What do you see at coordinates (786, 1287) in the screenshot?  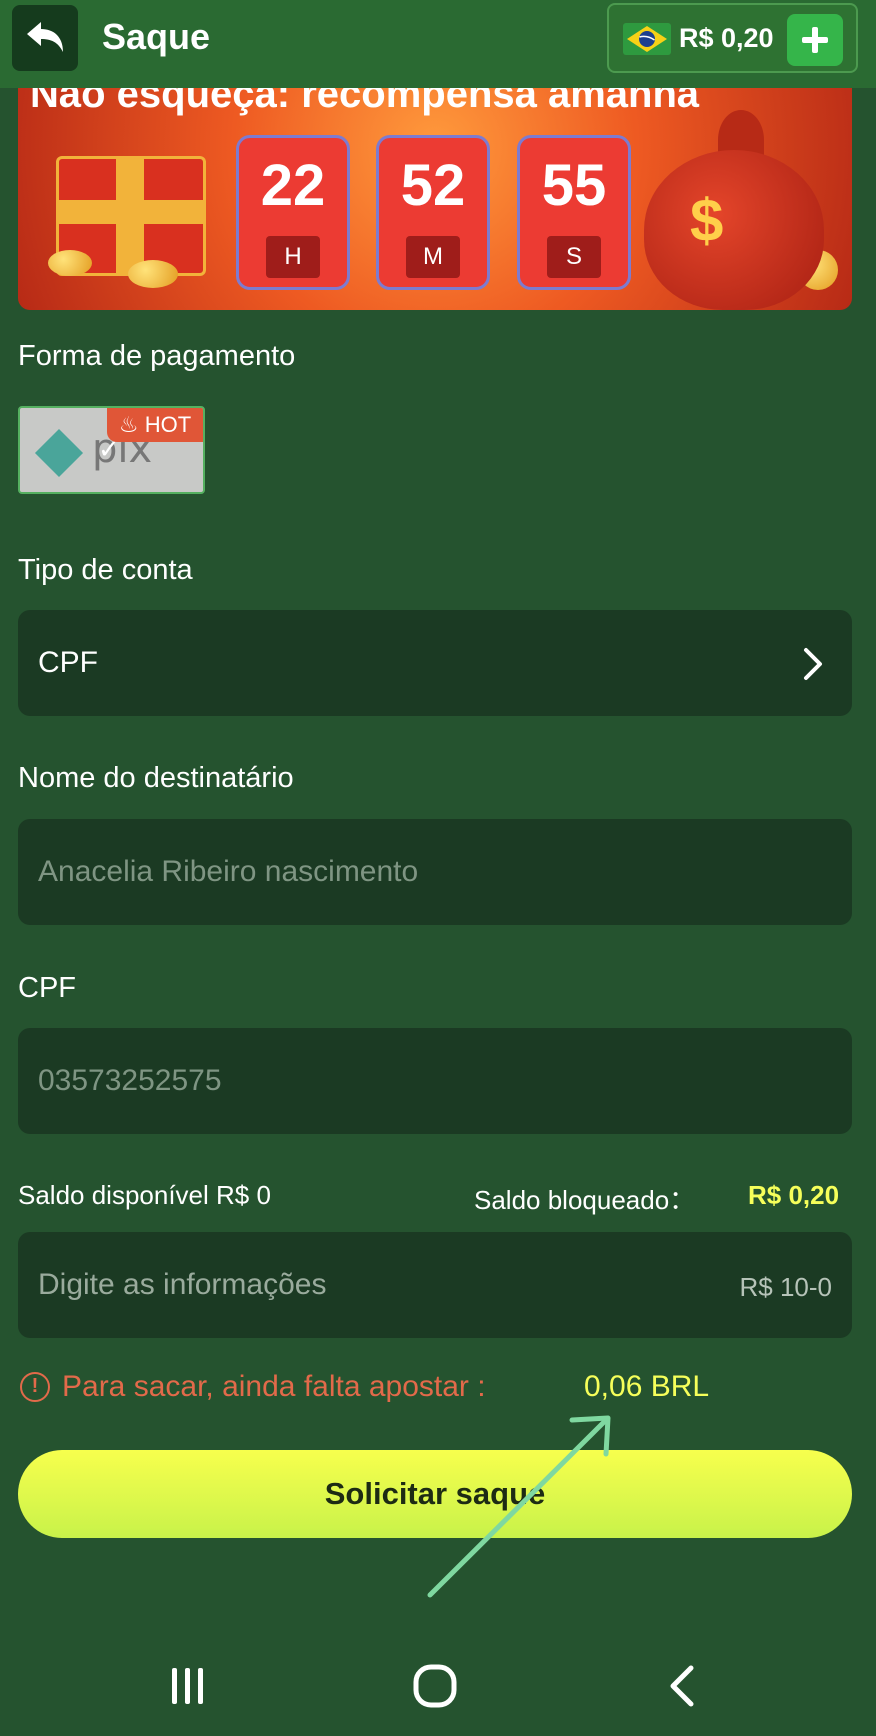 I see `amount-range: R$ 10-0` at bounding box center [786, 1287].